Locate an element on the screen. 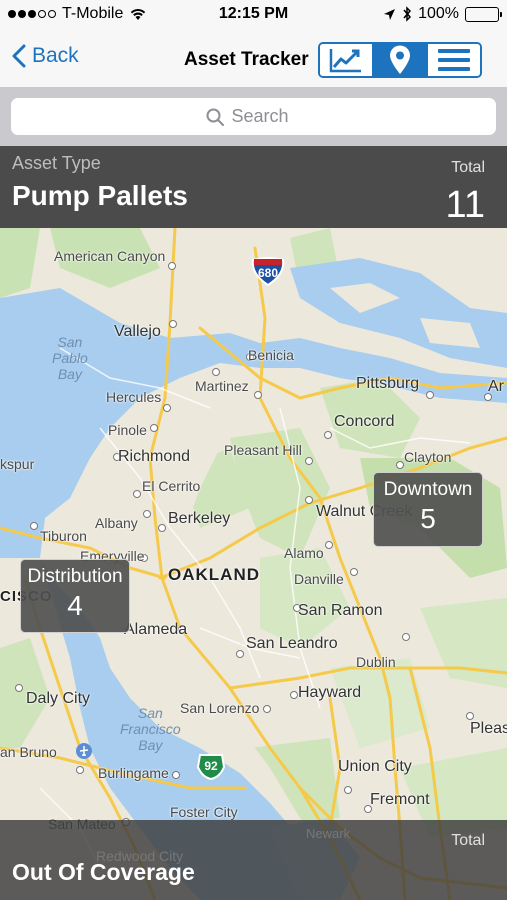  place-label: Daly City is located at coordinates (58, 698).